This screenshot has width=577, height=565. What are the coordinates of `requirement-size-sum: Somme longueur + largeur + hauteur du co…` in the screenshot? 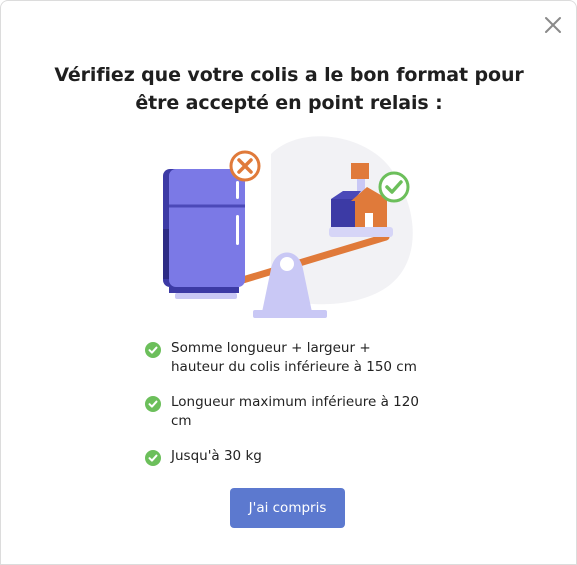 It's located at (285, 358).